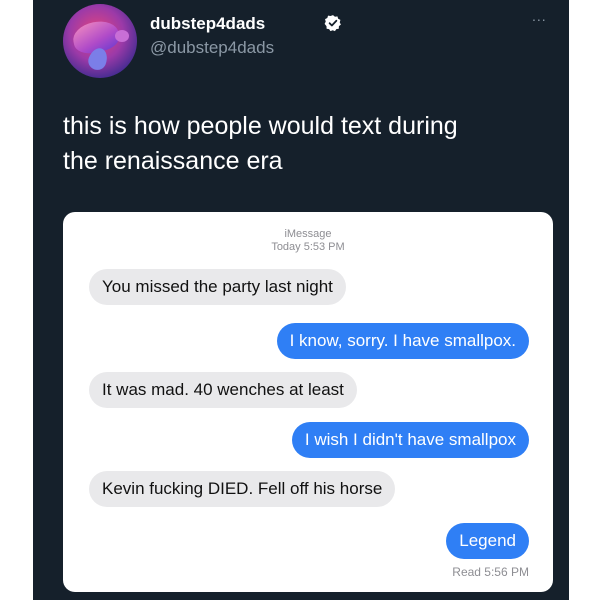 Image resolution: width=600 pixels, height=600 pixels. I want to click on tweet-text-line: this is how people would text during, so click(260, 126).